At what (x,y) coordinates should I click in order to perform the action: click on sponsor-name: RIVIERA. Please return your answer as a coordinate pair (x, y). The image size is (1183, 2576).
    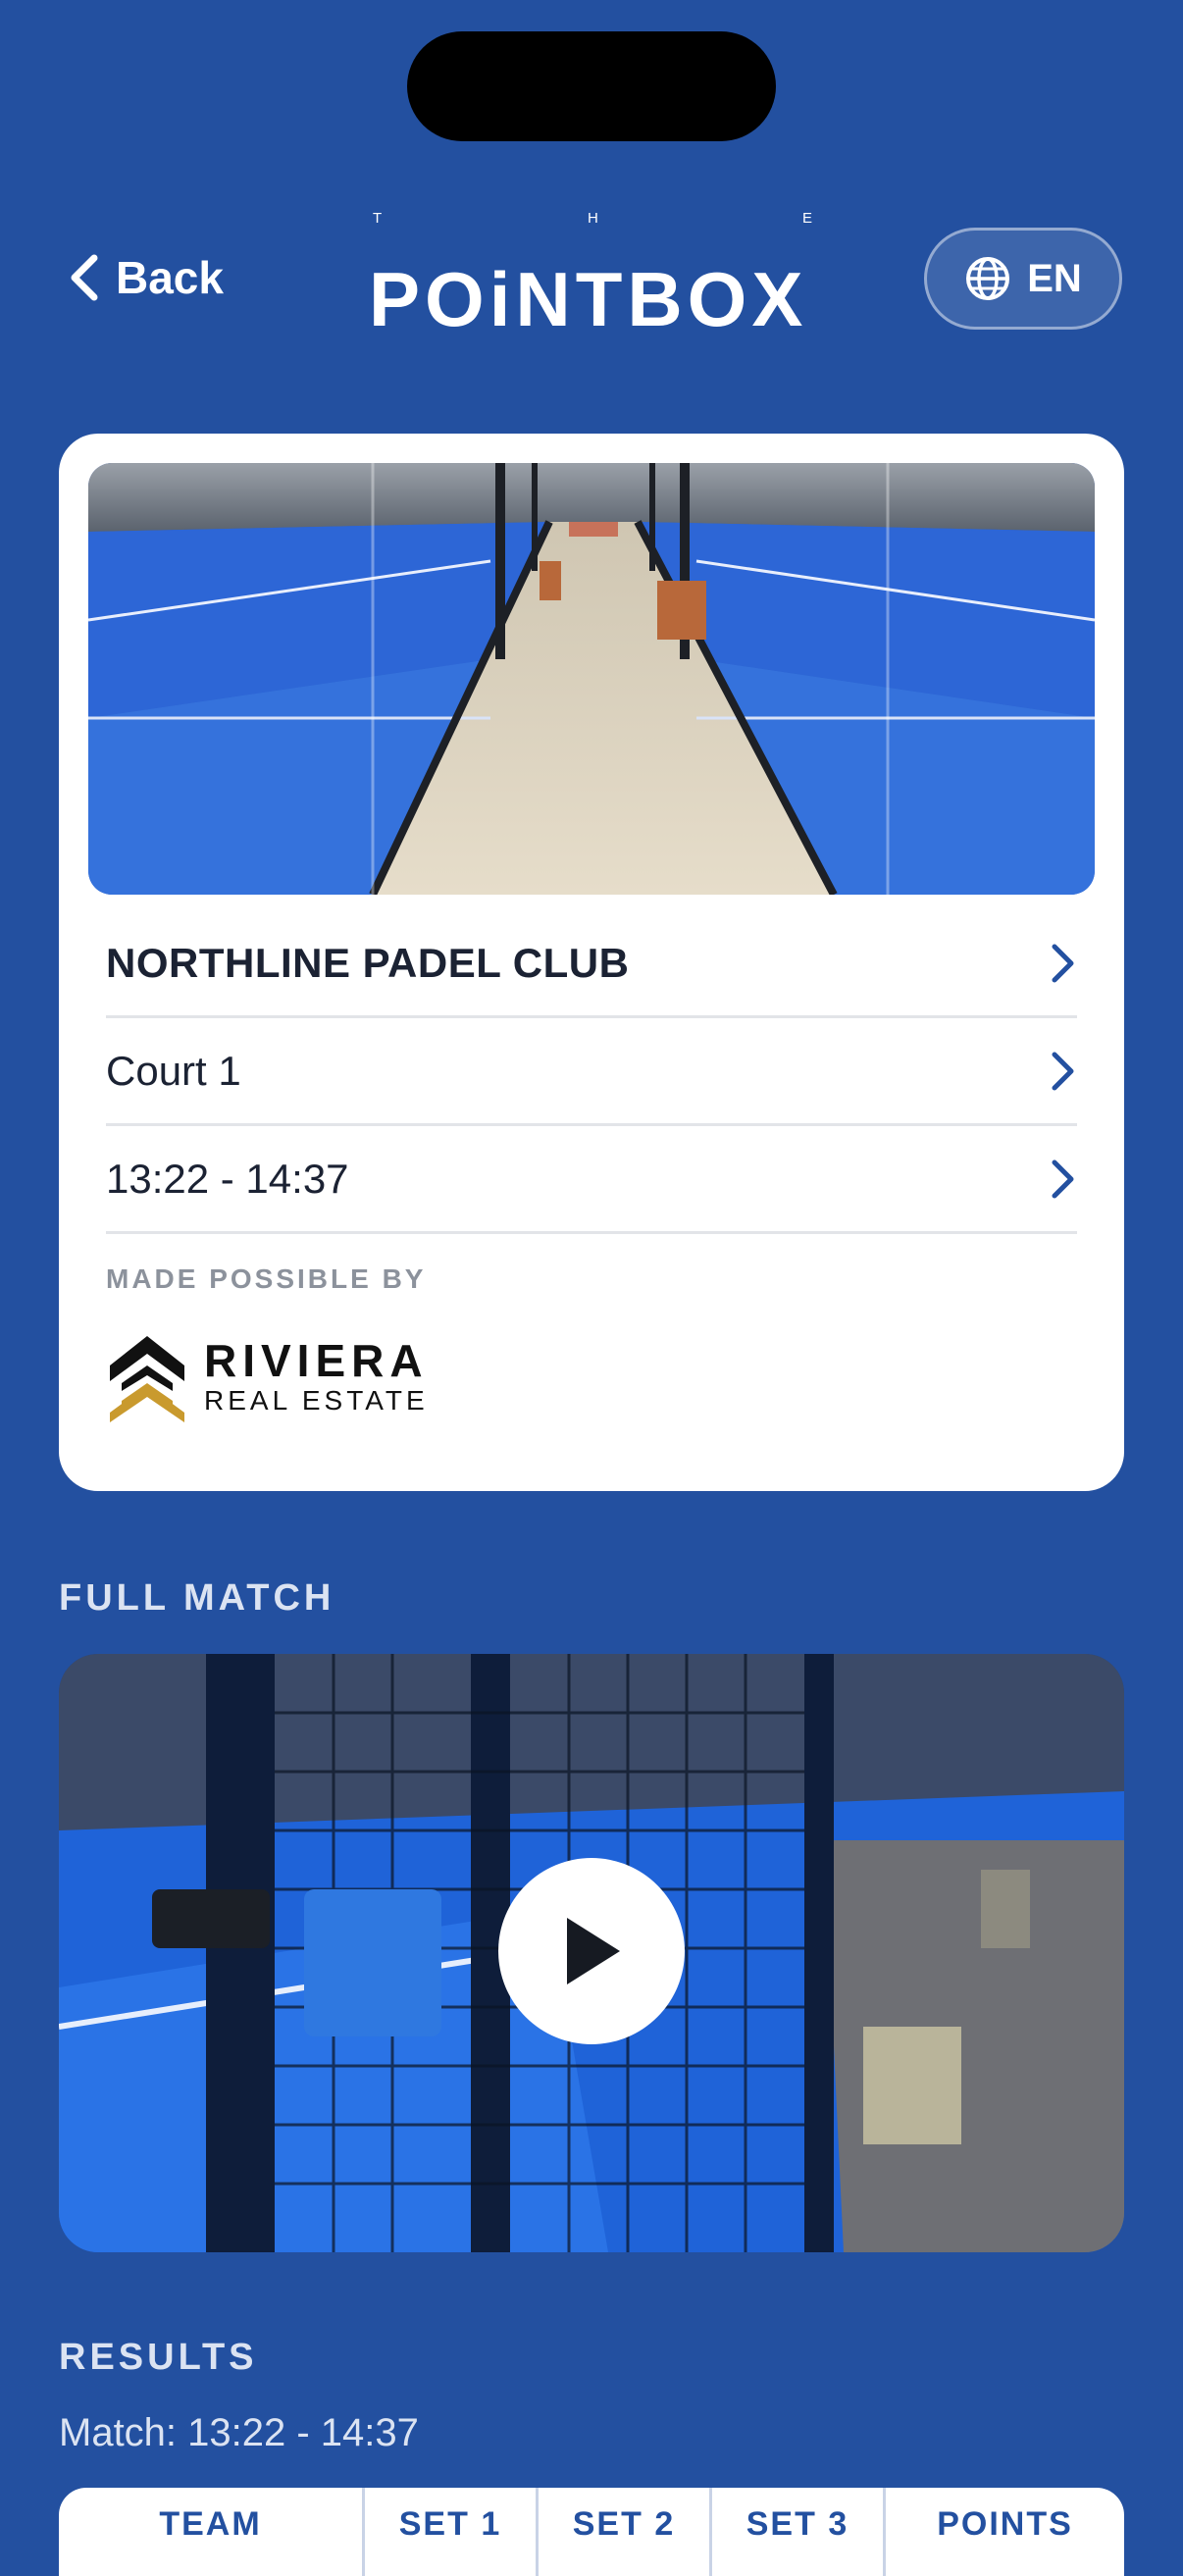
    Looking at the image, I should click on (316, 1360).